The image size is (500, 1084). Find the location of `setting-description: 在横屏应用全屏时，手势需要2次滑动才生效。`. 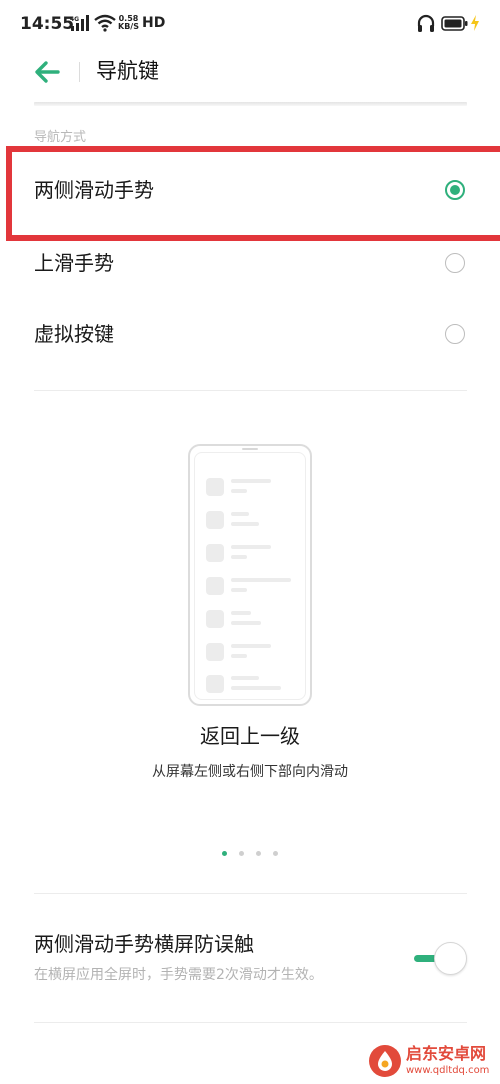

setting-description: 在横屏应用全屏时，手势需要2次滑动才生效。 is located at coordinates (178, 975).